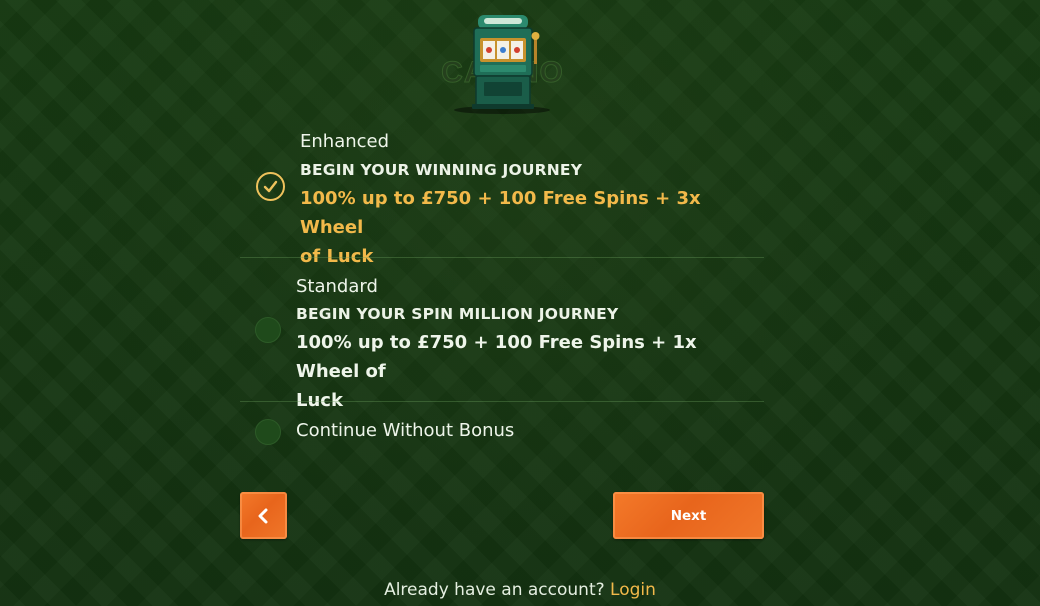 This screenshot has height=606, width=1040. I want to click on chevron-left-icon, so click(263, 516).